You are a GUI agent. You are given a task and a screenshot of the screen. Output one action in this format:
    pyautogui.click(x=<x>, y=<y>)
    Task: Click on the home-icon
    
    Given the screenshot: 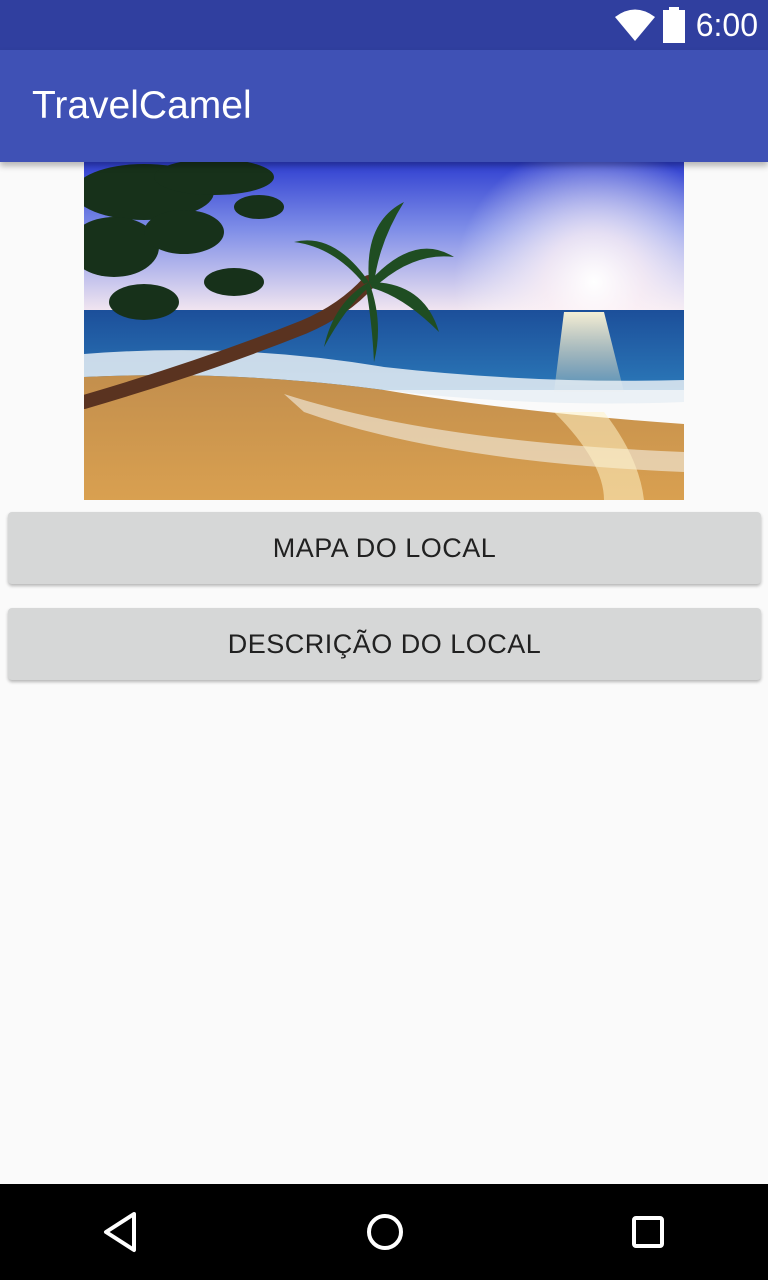 What is the action you would take?
    pyautogui.click(x=385, y=1232)
    